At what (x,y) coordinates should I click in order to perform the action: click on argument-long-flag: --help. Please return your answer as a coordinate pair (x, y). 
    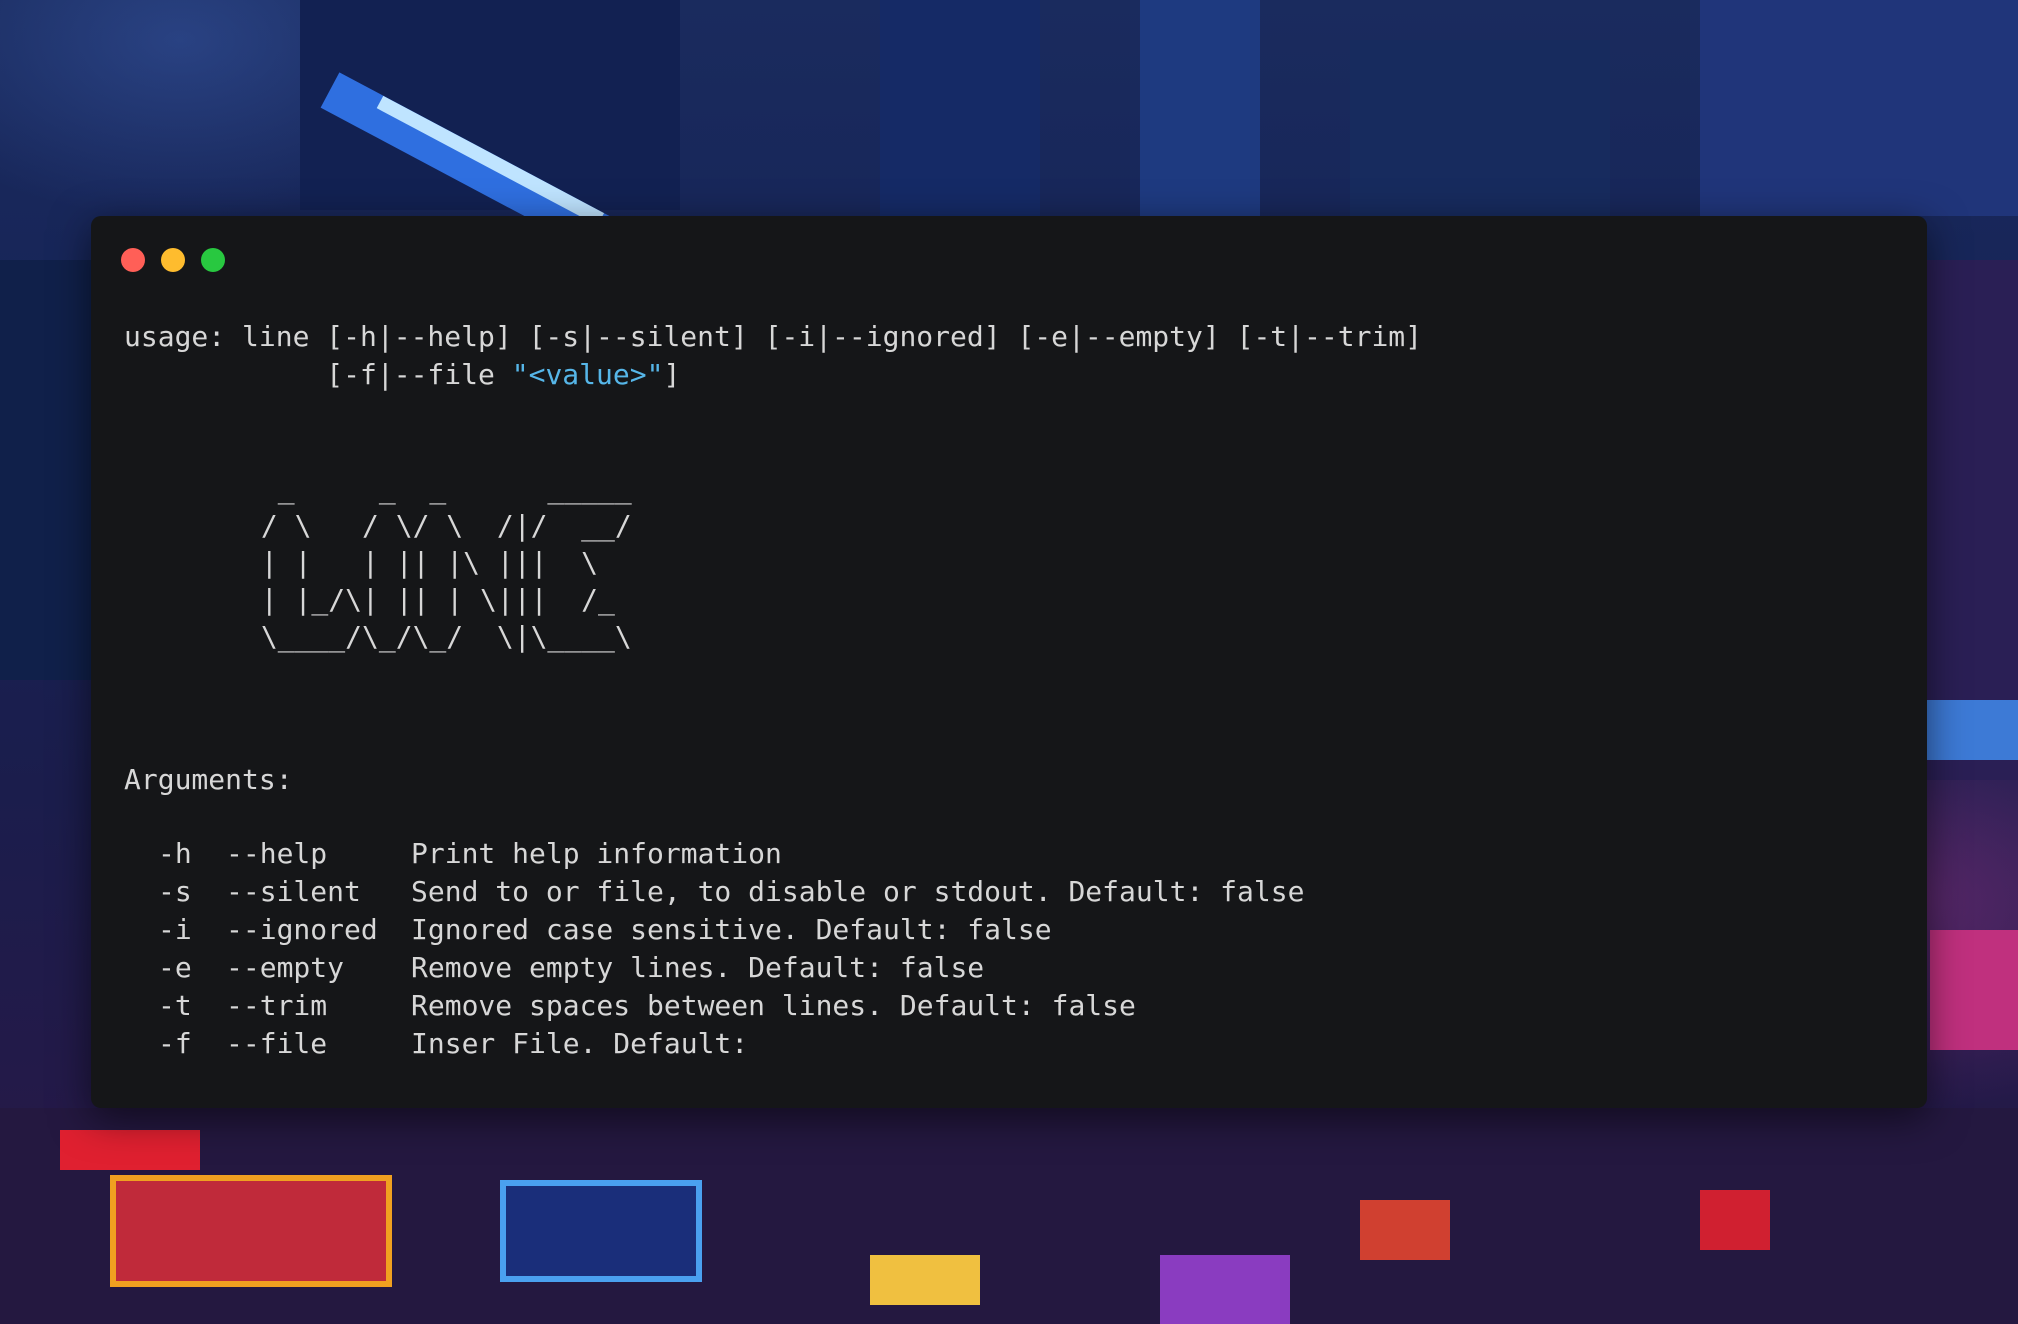
    Looking at the image, I should click on (277, 853).